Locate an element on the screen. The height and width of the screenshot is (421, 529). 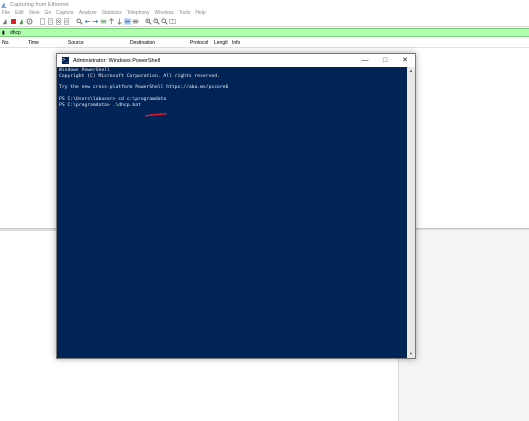
powershell-icon: >_ is located at coordinates (65, 60).